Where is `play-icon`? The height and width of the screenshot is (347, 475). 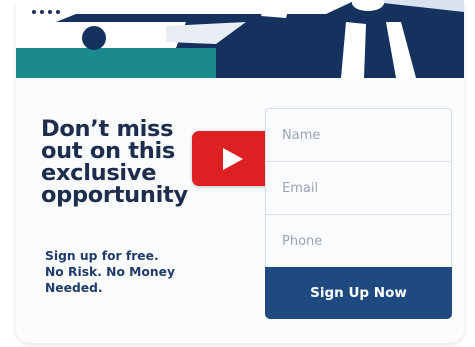
play-icon is located at coordinates (233, 159).